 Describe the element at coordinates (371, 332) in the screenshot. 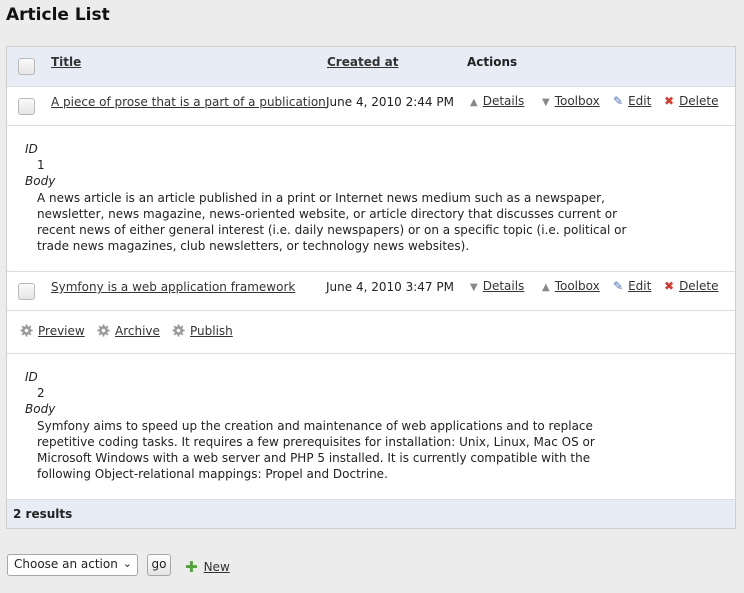

I see `toolbox-bar: Preview Archive Publish` at that location.